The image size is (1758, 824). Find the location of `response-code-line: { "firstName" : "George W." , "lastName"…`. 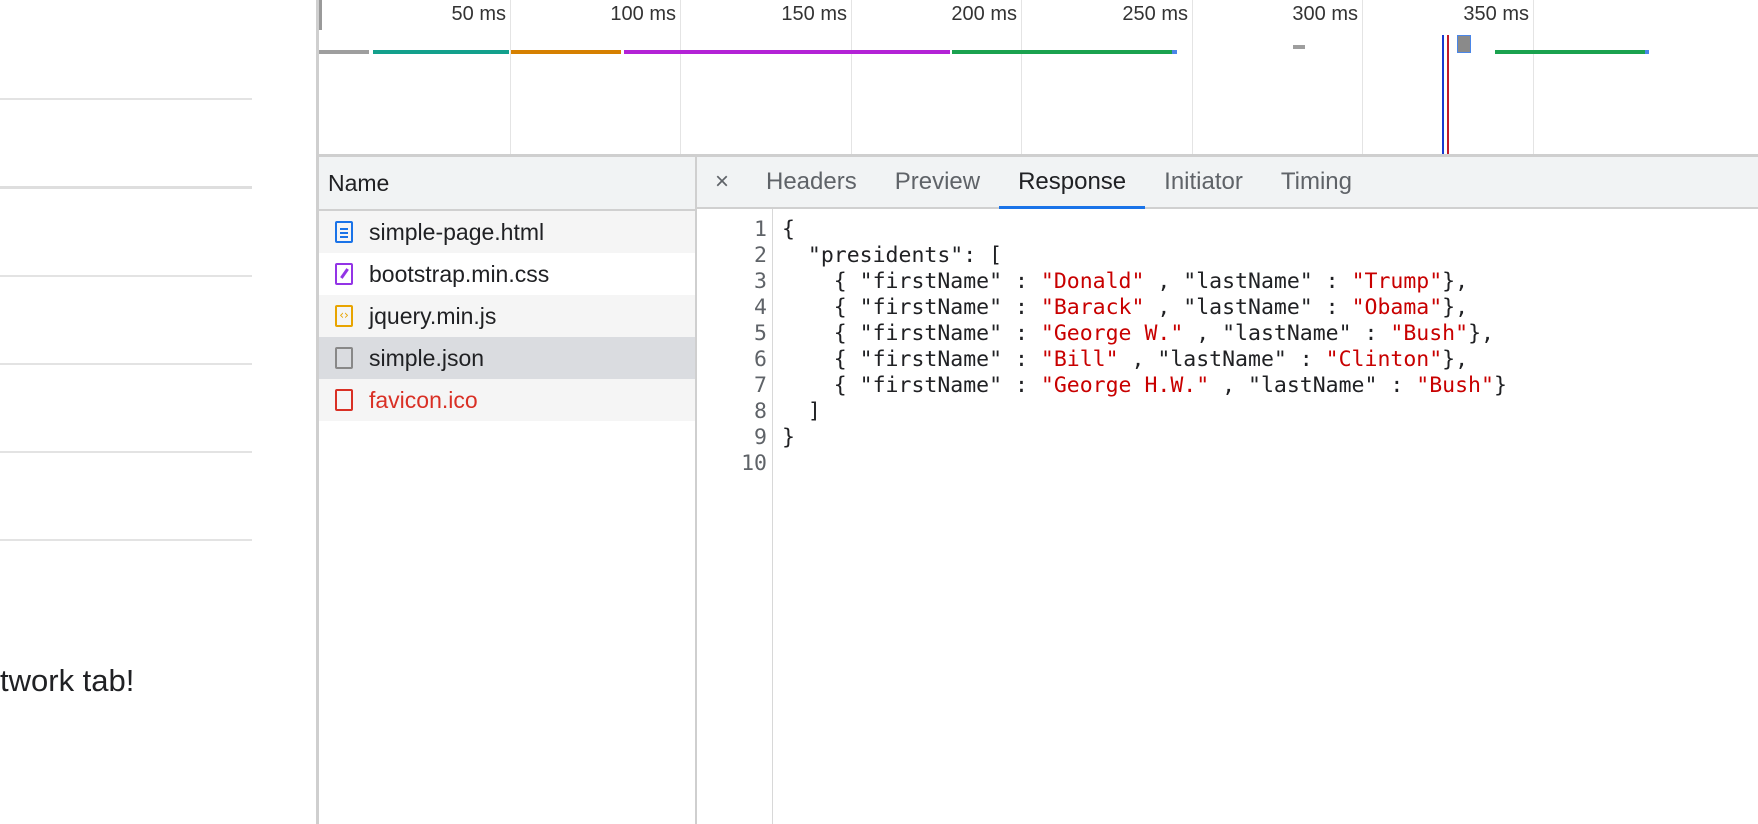

response-code-line: { "firstName" : "George W." , "lastName"… is located at coordinates (1138, 334).